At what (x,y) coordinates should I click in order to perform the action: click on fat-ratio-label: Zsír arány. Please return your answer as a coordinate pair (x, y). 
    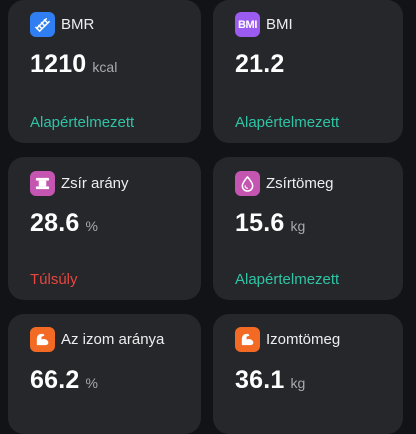
    Looking at the image, I should click on (95, 183).